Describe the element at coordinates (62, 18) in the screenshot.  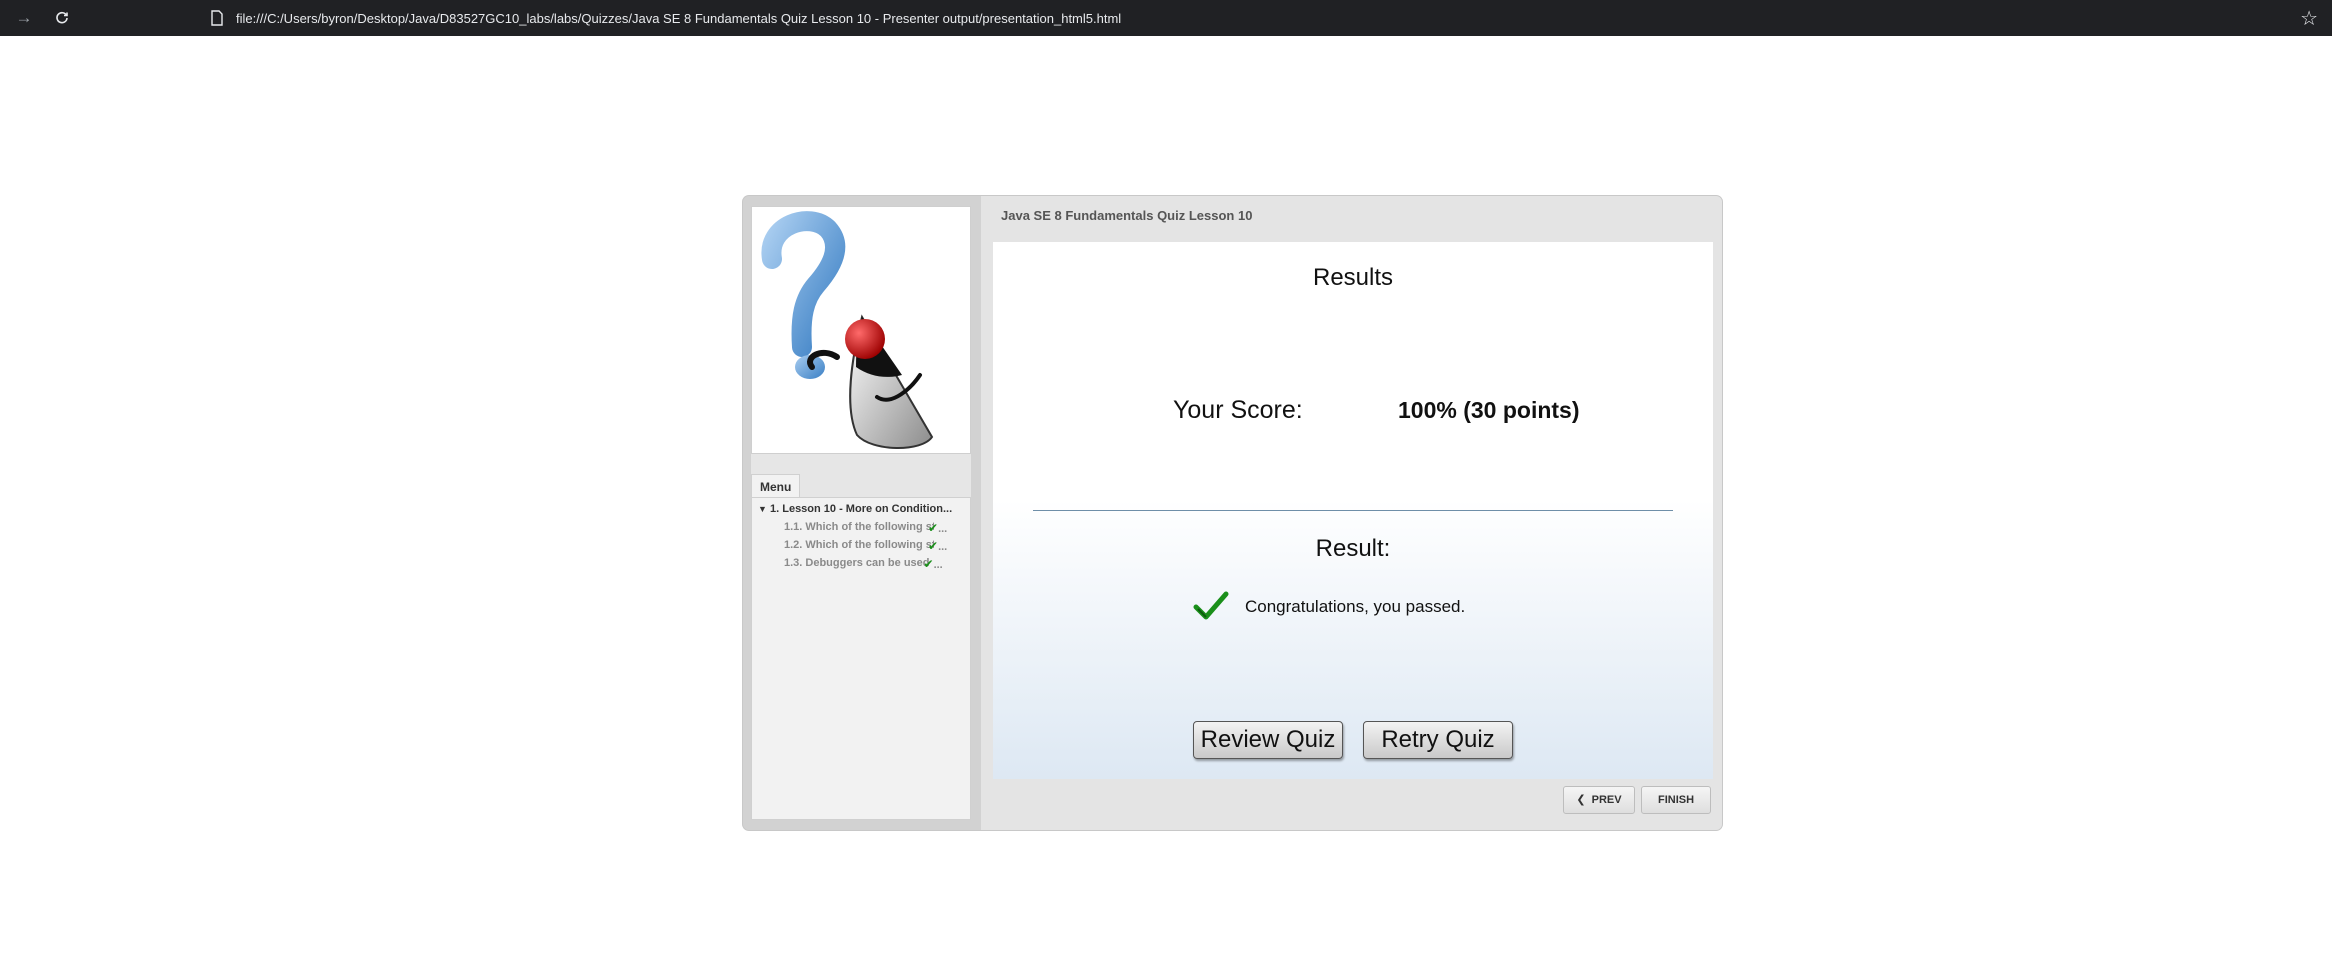
I see `reload-icon` at that location.